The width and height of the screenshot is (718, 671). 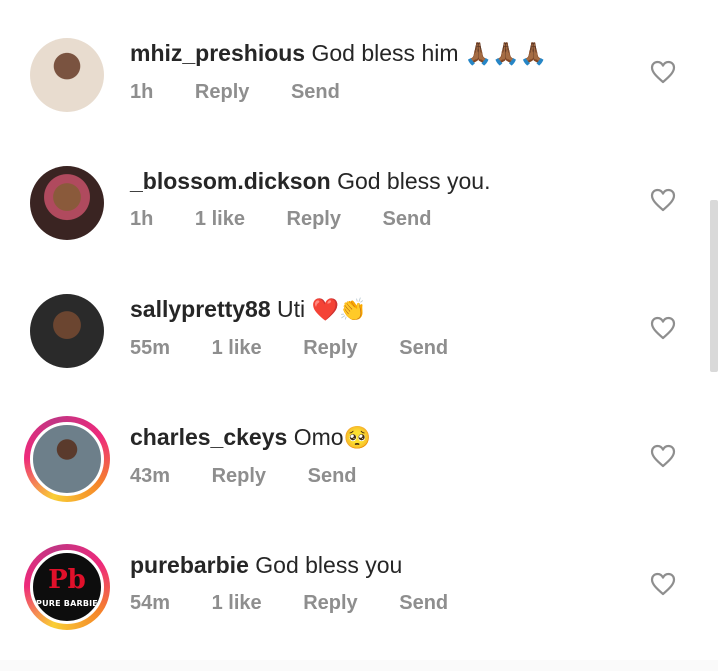 I want to click on comment-username: purebarbie, so click(x=189, y=565).